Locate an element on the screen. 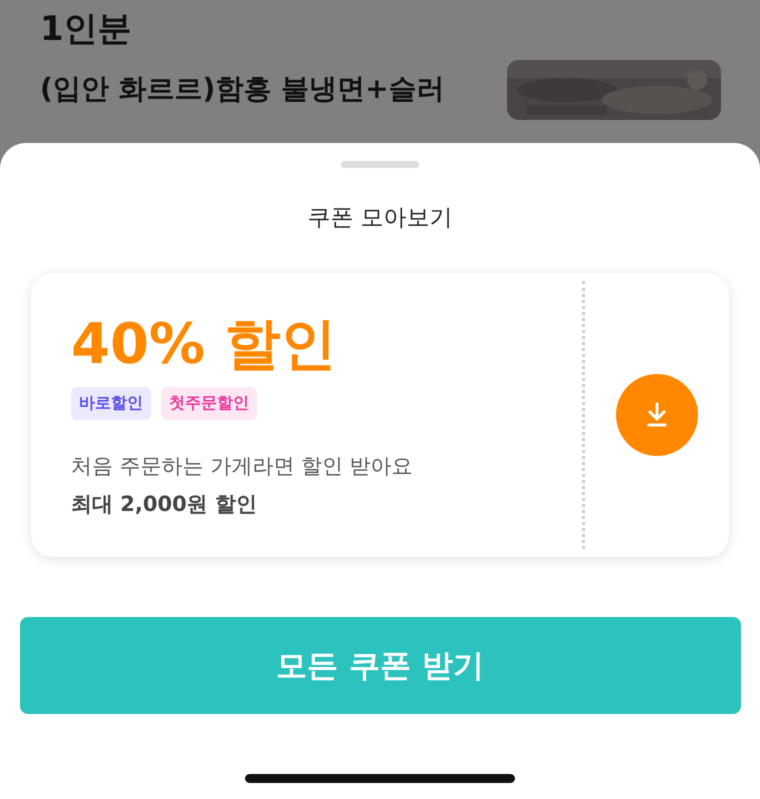  section-title: 1인분 is located at coordinates (86, 29).